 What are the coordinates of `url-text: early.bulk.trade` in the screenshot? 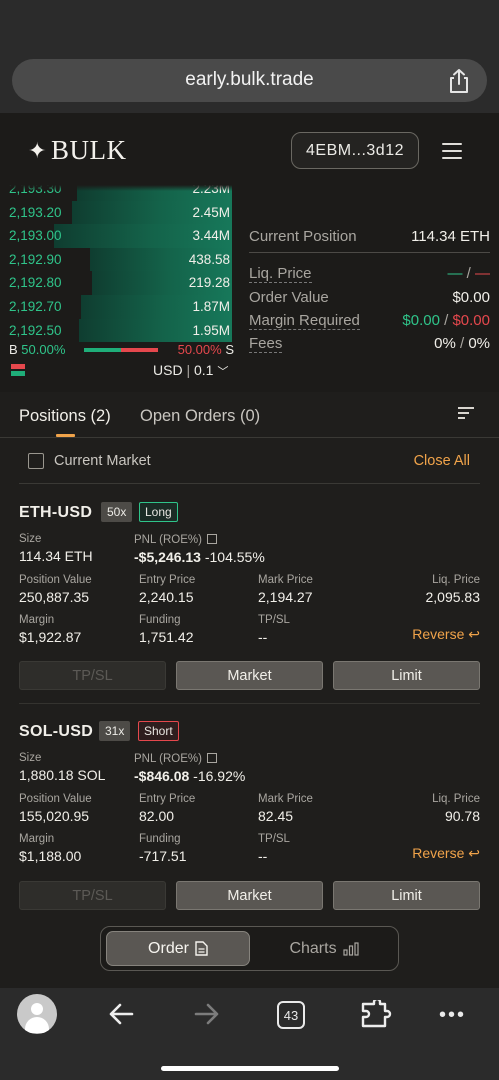 It's located at (249, 79).